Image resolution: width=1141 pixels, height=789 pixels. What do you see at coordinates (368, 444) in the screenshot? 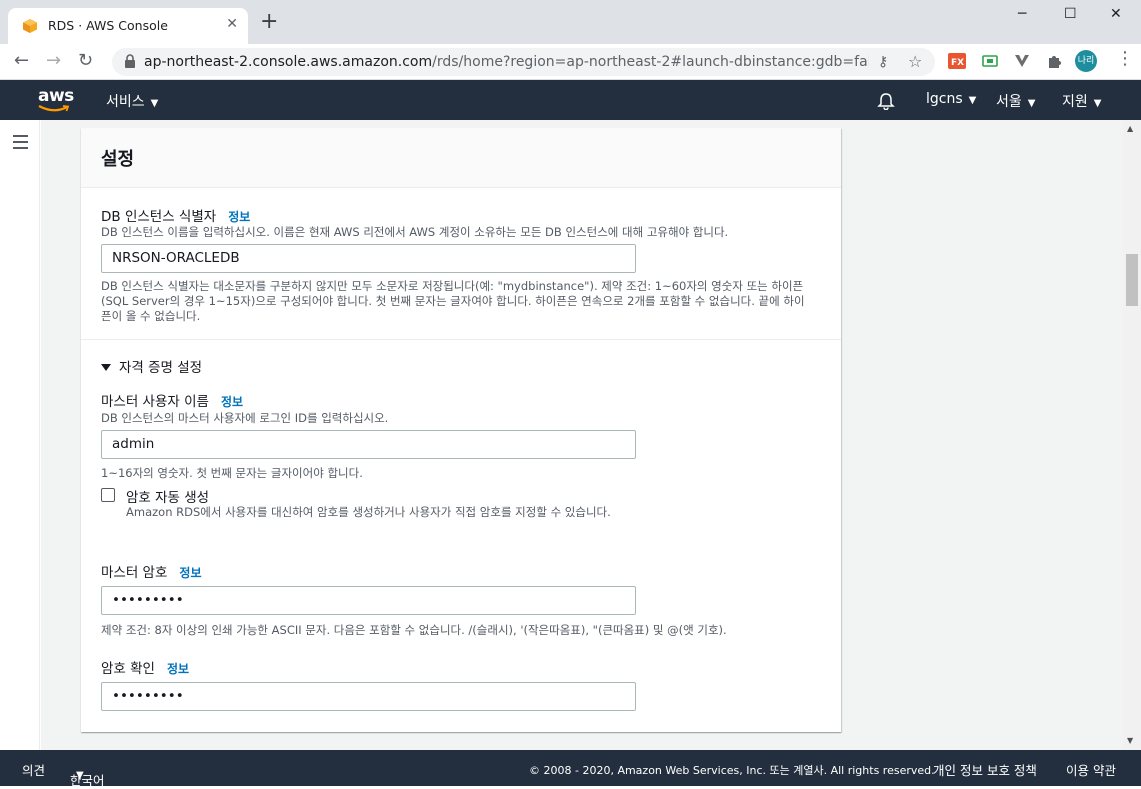
I see `master-username-input: admin` at bounding box center [368, 444].